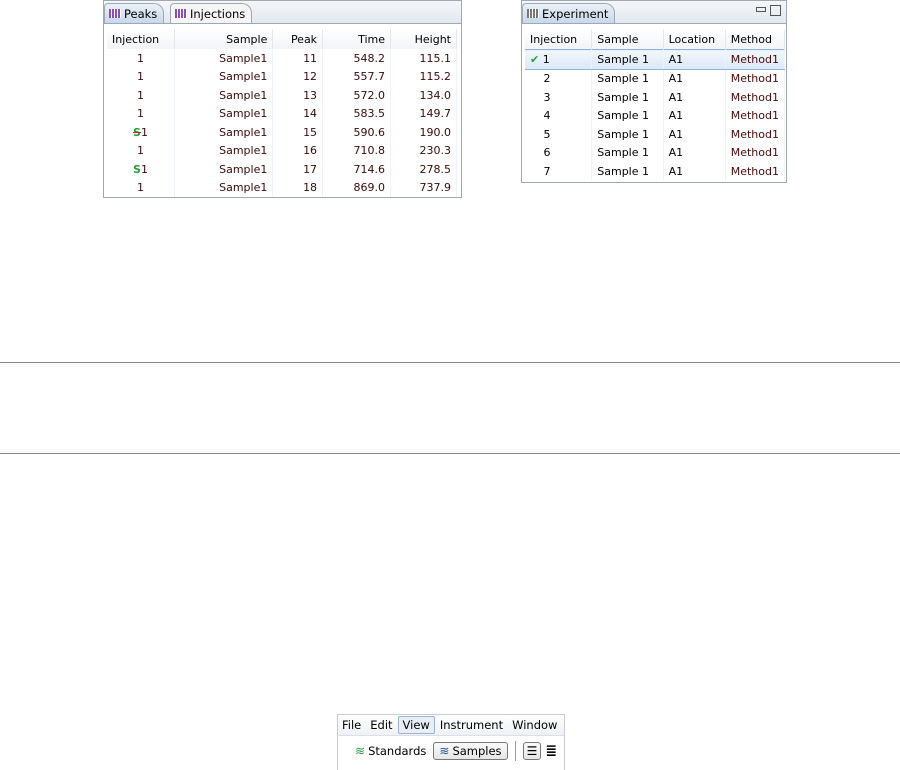 This screenshot has width=900, height=770. I want to click on table-row: 5 Sample 1 A1 Method1, so click(655, 134).